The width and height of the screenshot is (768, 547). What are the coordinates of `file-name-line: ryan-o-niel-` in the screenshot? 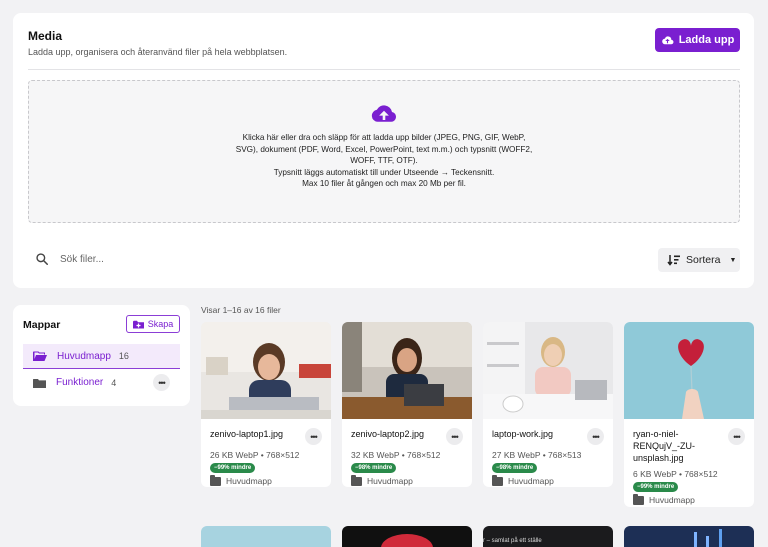 It's located at (656, 434).